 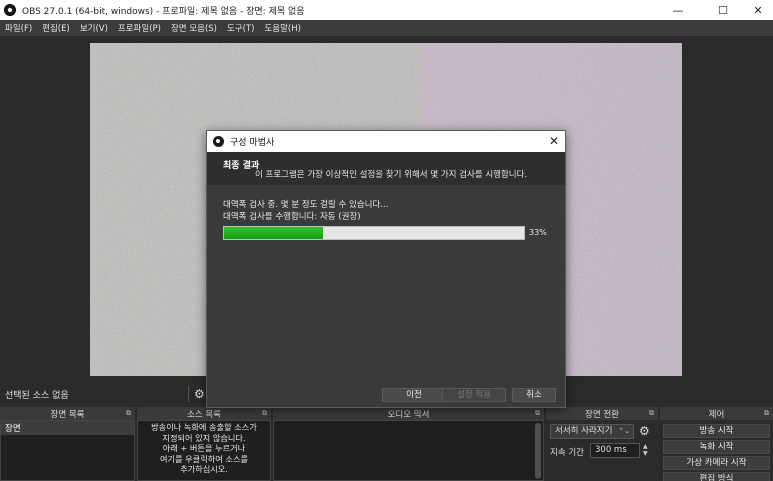 I want to click on progress-bar-fill, so click(x=273, y=233).